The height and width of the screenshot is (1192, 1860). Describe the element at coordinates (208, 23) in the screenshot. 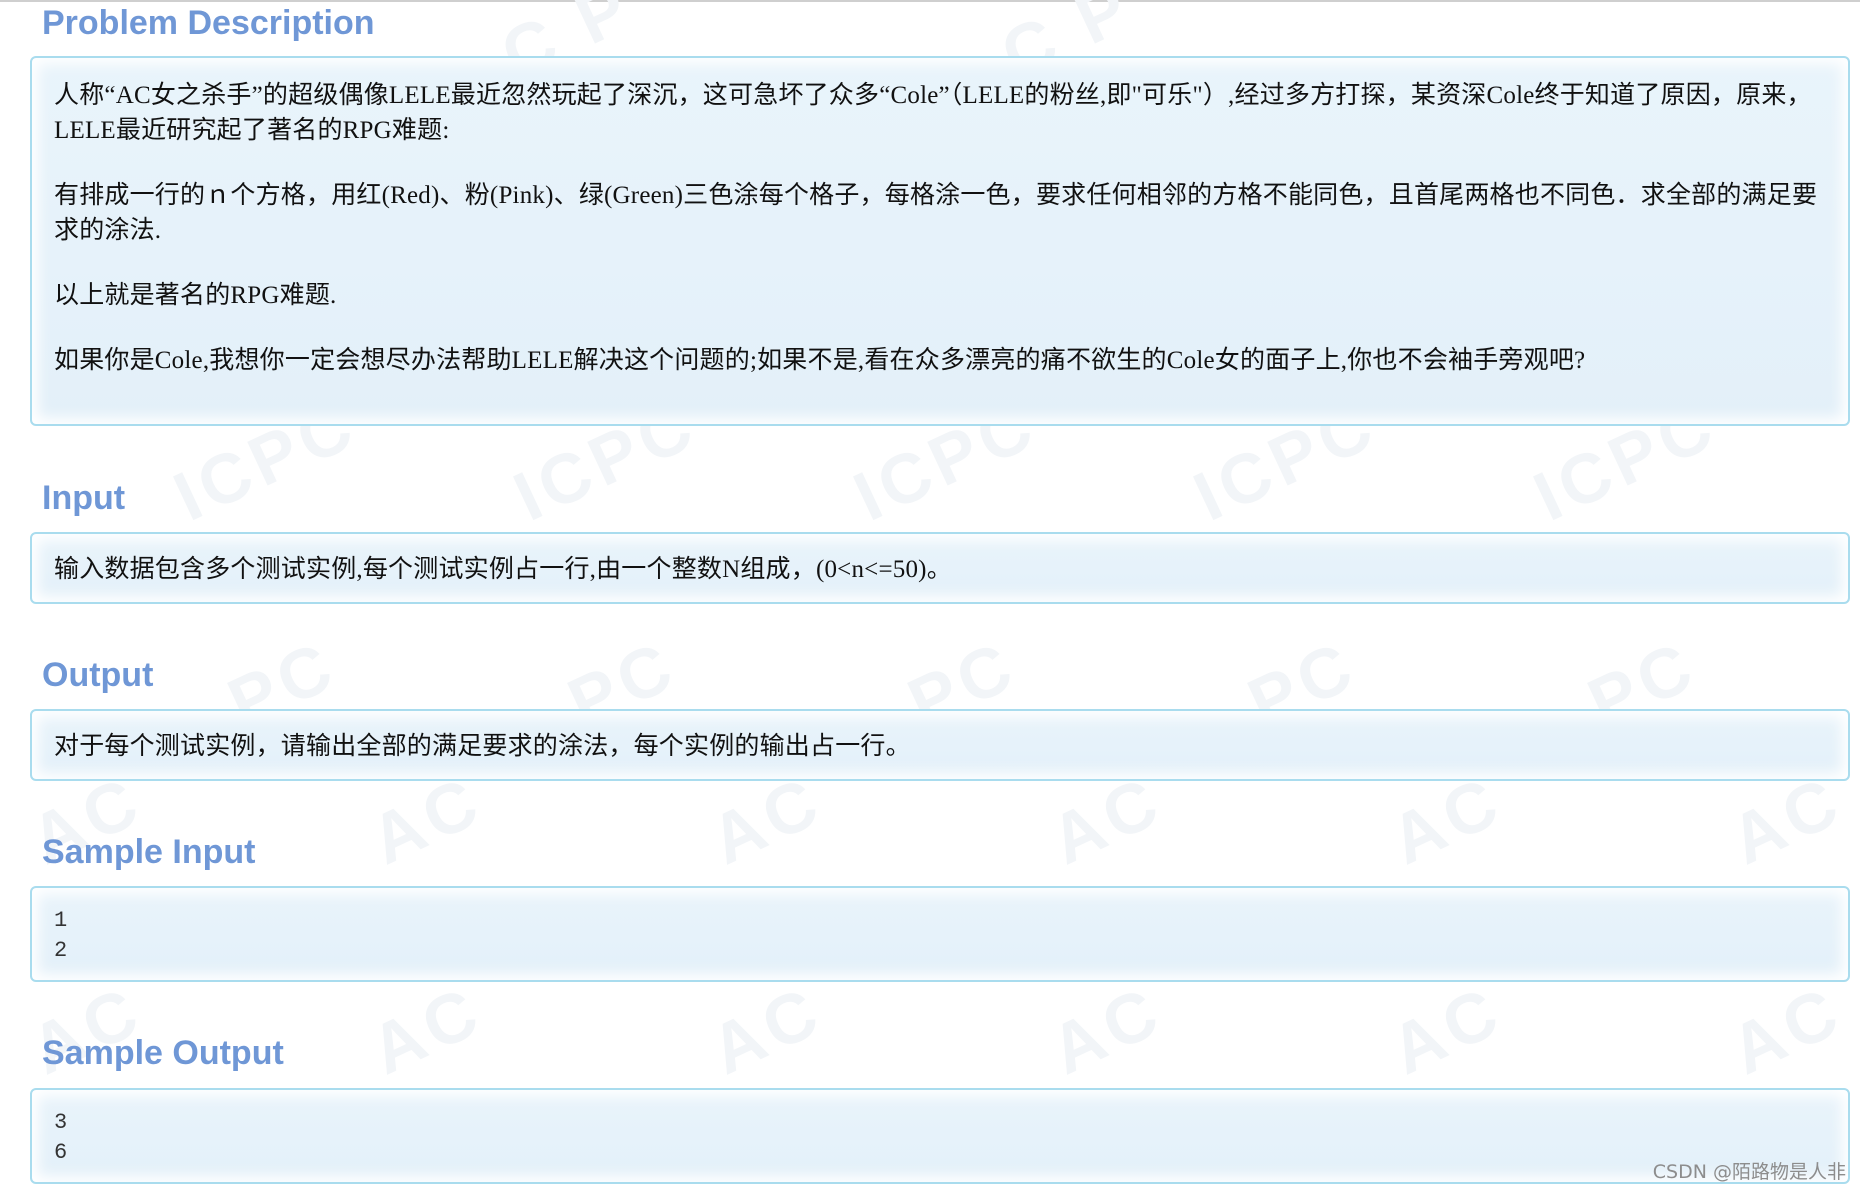

I see `problem-description-title: Problem Description` at that location.